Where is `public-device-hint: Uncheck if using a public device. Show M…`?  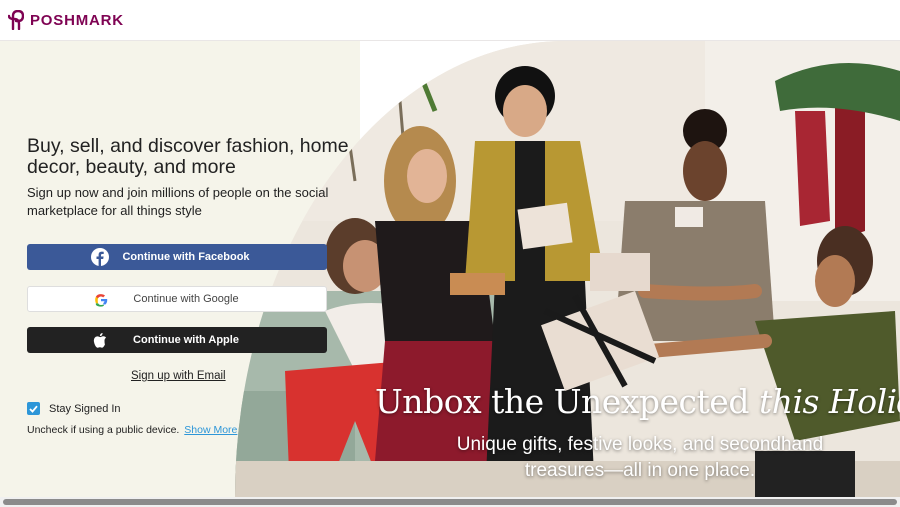
public-device-hint: Uncheck if using a public device. Show M… is located at coordinates (132, 430).